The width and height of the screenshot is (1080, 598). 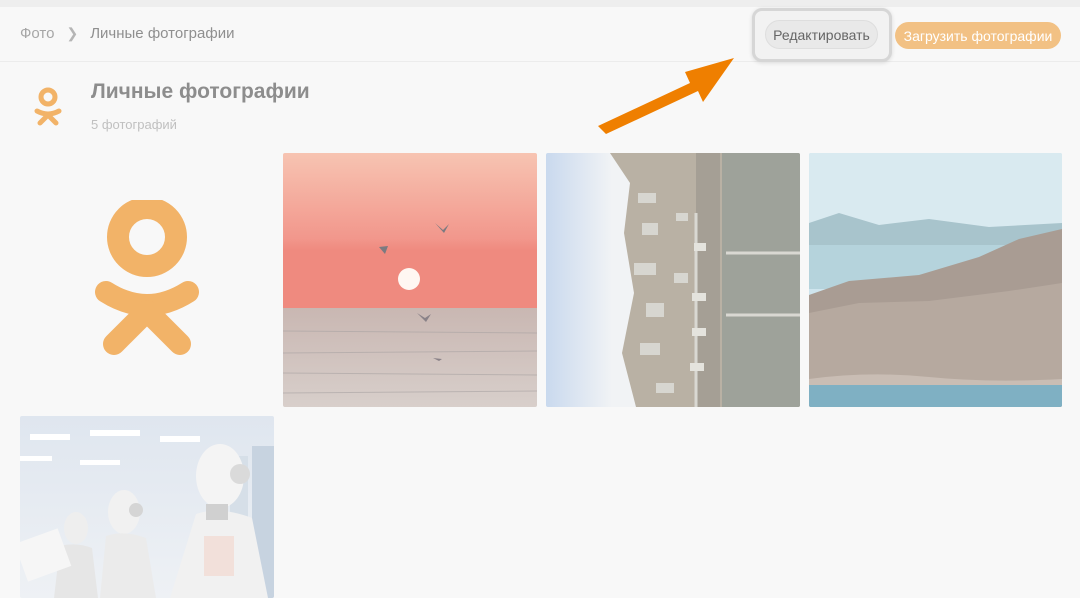 I want to click on odnoklassniki-logo, so click(x=147, y=277).